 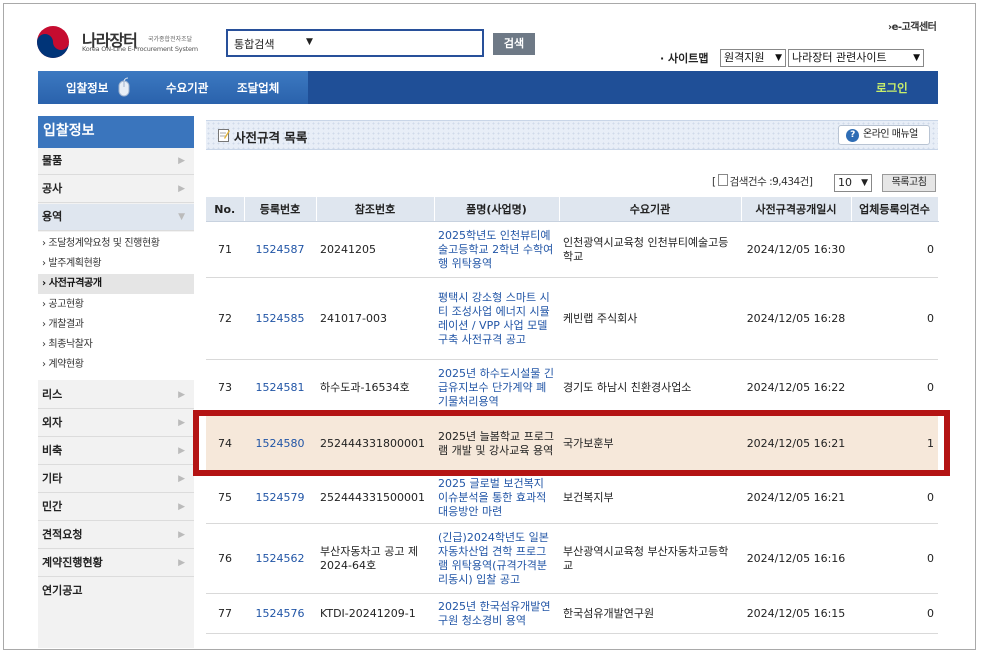 I want to click on cell-reg-number-link: 1524581, so click(x=280, y=387).